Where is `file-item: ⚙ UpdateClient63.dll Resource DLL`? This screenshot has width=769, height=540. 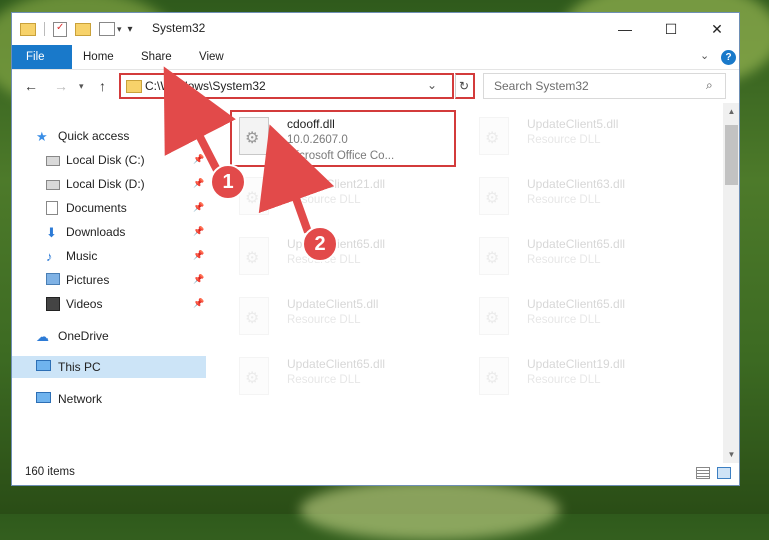 file-item: ⚙ UpdateClient63.dll Resource DLL is located at coordinates (586, 197).